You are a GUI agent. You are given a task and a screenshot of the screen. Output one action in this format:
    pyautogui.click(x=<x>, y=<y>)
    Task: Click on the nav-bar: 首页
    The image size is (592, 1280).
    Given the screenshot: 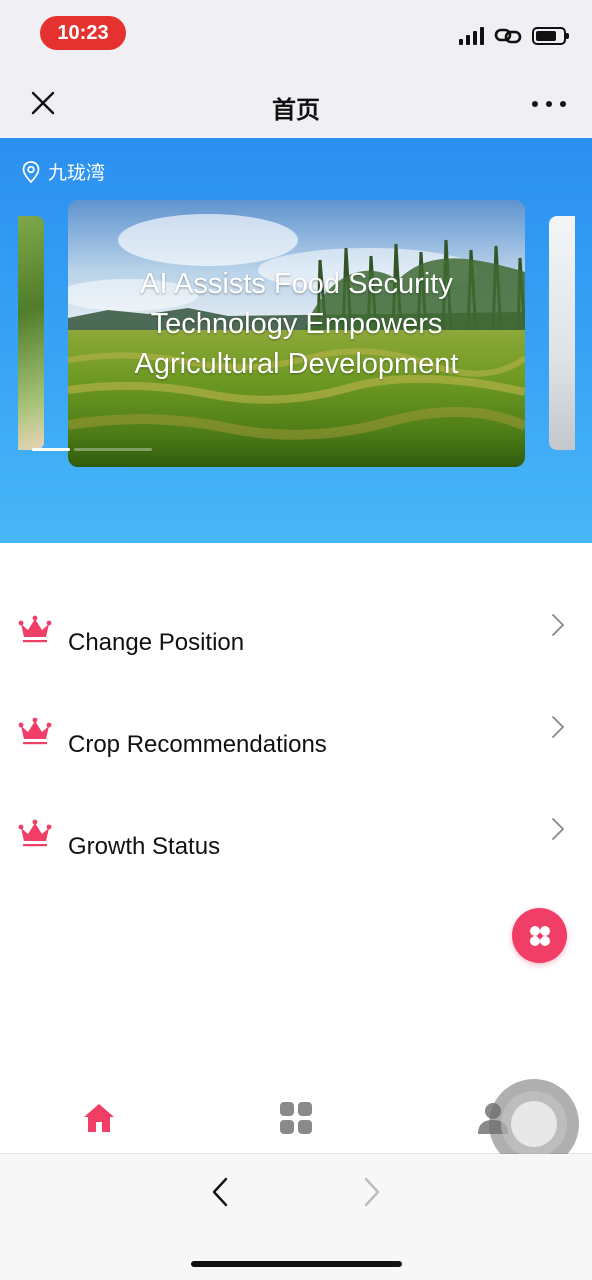 What is the action you would take?
    pyautogui.click(x=296, y=104)
    